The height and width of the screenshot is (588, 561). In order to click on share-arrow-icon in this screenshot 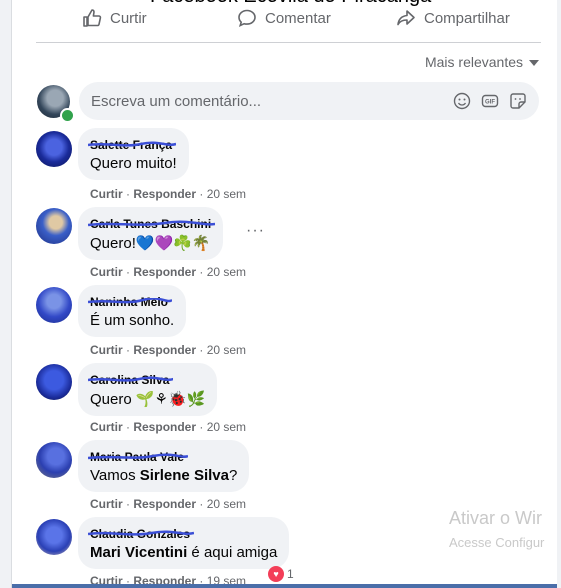, I will do `click(406, 18)`.